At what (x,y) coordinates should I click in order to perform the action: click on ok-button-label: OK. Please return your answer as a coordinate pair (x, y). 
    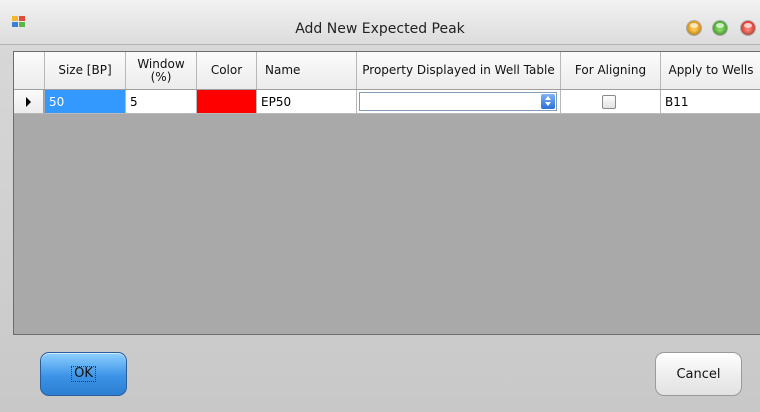
    Looking at the image, I should click on (83, 374).